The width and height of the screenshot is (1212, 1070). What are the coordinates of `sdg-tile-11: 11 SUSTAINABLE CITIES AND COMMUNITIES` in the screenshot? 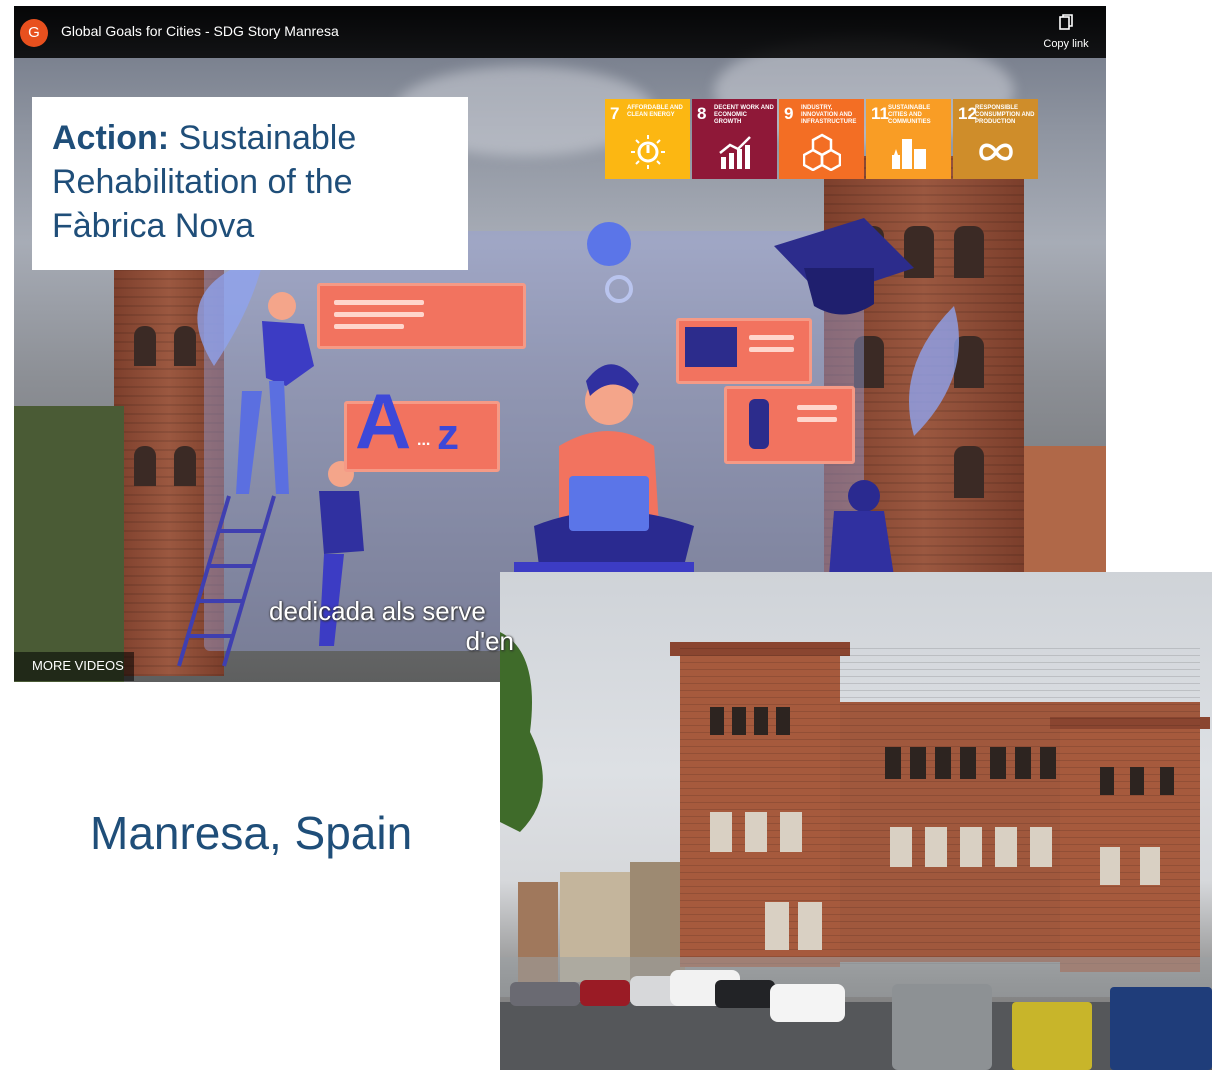 It's located at (908, 139).